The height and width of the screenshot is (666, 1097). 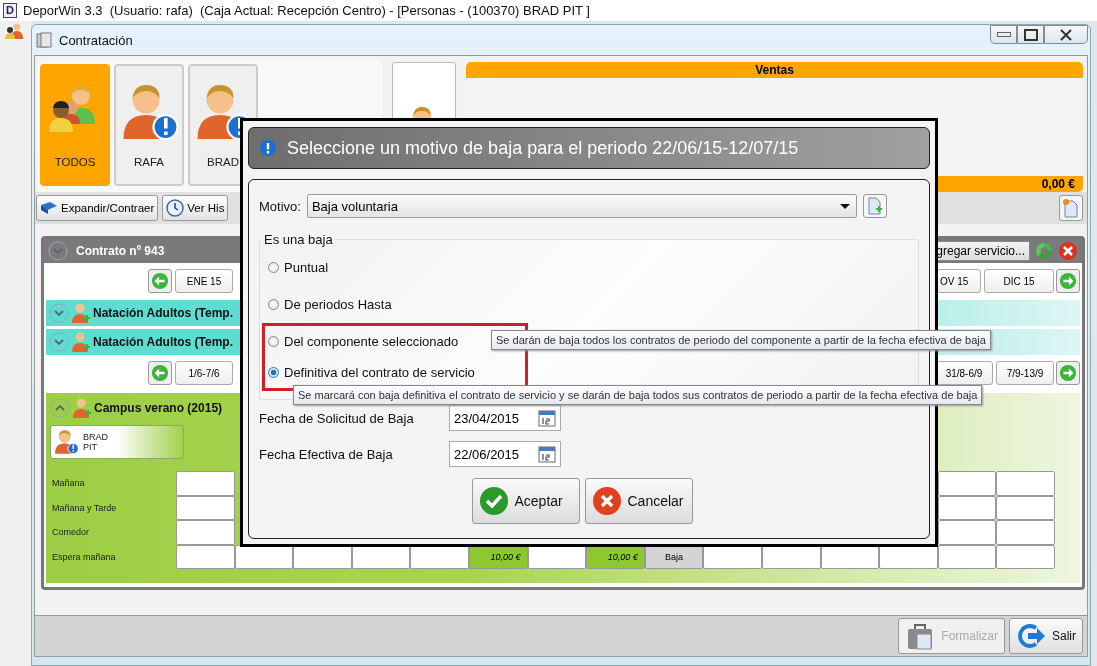 I want to click on app-title: DeporWin 3.3 (Usuario: rafa) (Caja Actual: Recepción Centro) - [Personas - (100370) BRAD PIT ], so click(x=306, y=10).